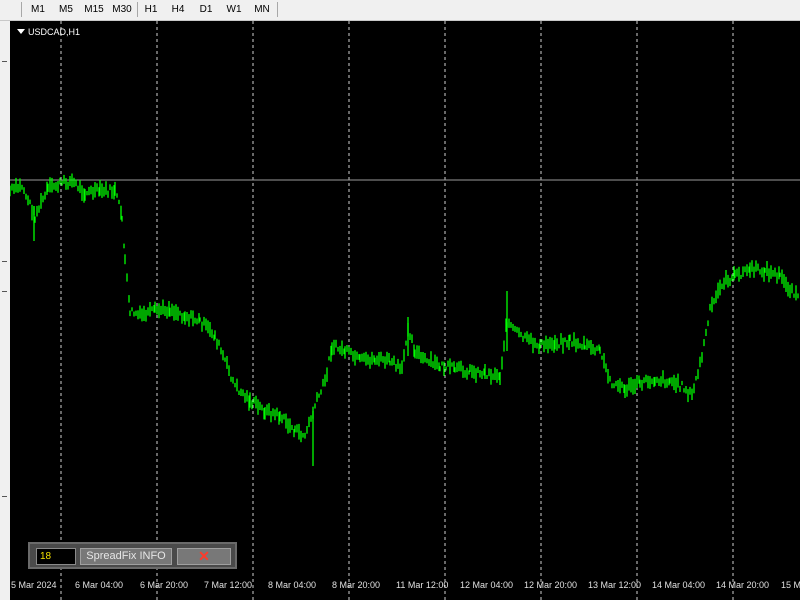  I want to click on time-axis-label: 5 Mar 2024, so click(34, 585).